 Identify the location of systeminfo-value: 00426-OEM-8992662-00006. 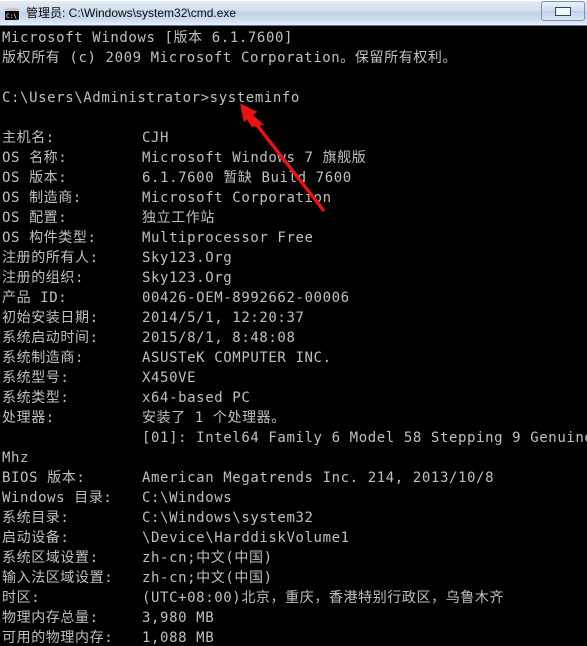
(246, 298).